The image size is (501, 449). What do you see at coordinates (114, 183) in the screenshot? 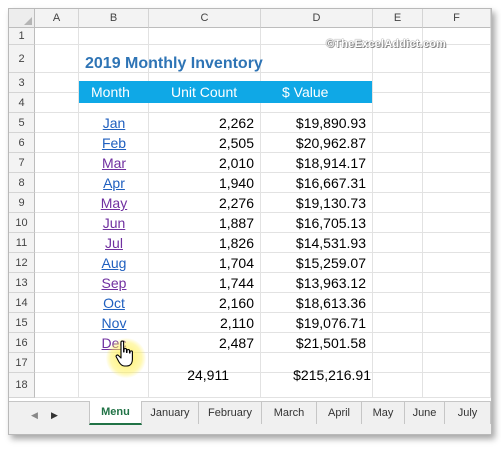
I see `month-link-apr: Apr` at bounding box center [114, 183].